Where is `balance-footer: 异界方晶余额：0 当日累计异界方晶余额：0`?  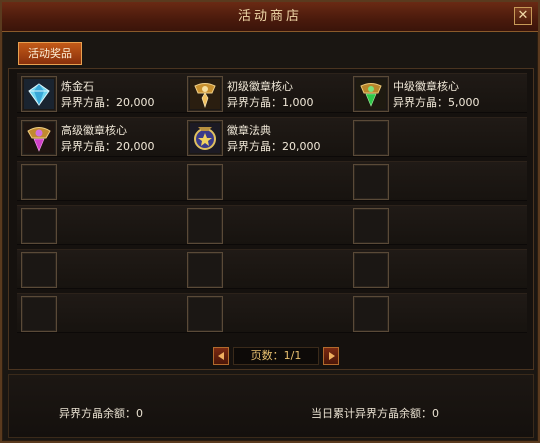
balance-footer: 异界方晶余额：0 当日累计异界方晶余额：0 is located at coordinates (271, 406).